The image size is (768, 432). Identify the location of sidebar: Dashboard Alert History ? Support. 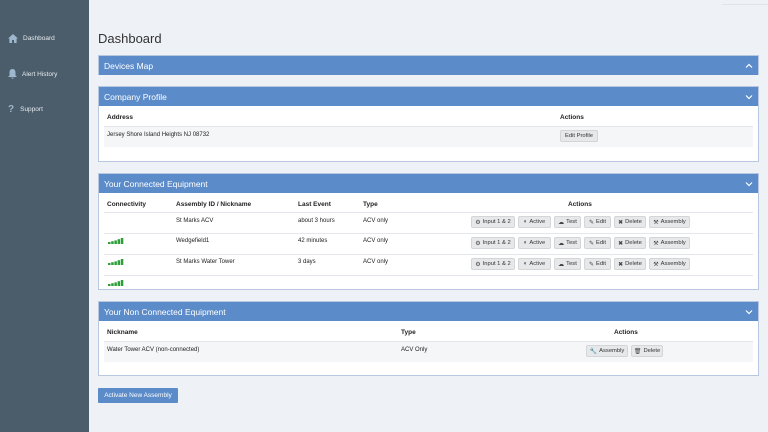
(44, 216).